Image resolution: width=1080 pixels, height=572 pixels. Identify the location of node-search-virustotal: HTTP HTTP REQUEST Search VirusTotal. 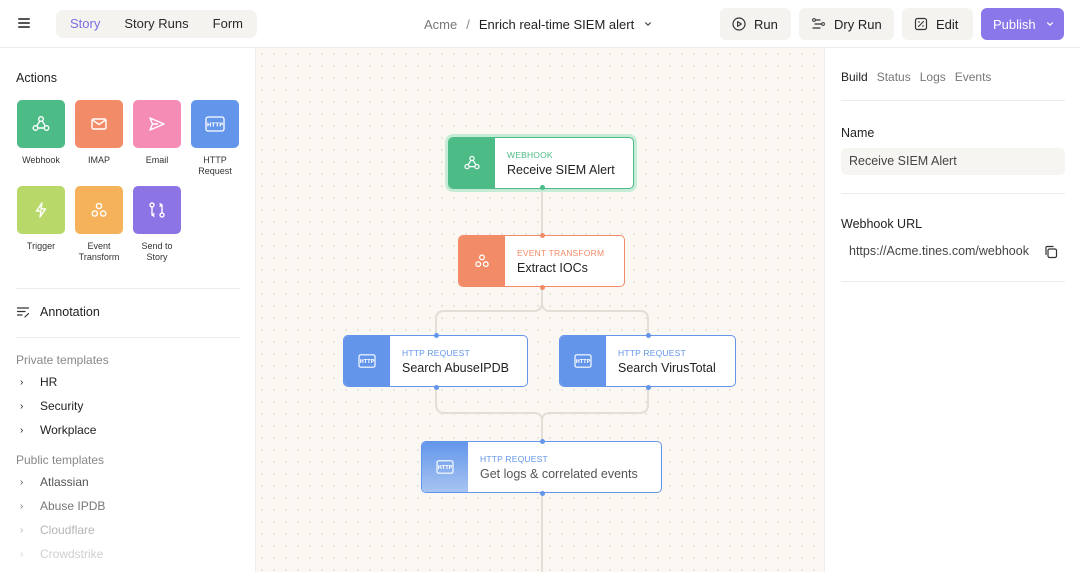
(647, 361).